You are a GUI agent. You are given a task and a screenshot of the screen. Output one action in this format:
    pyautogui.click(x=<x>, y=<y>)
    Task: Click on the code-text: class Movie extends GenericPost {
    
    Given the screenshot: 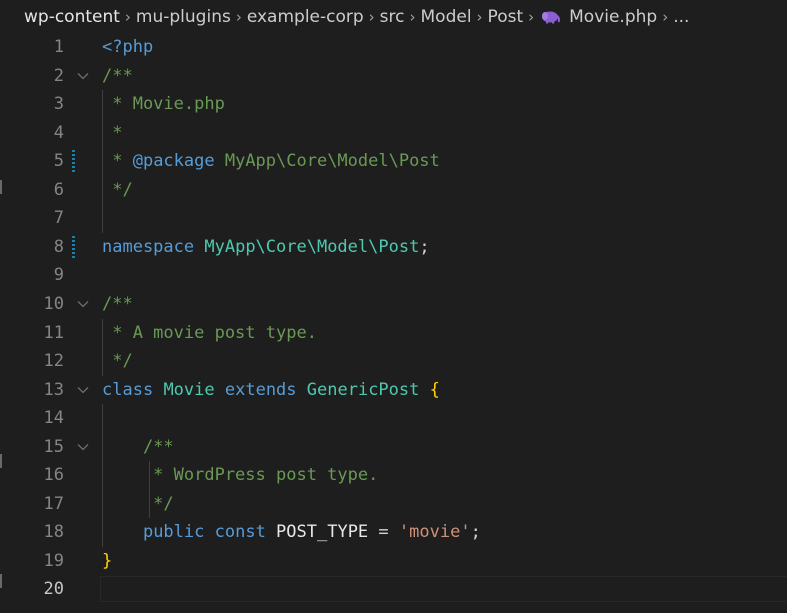 What is the action you would take?
    pyautogui.click(x=271, y=390)
    